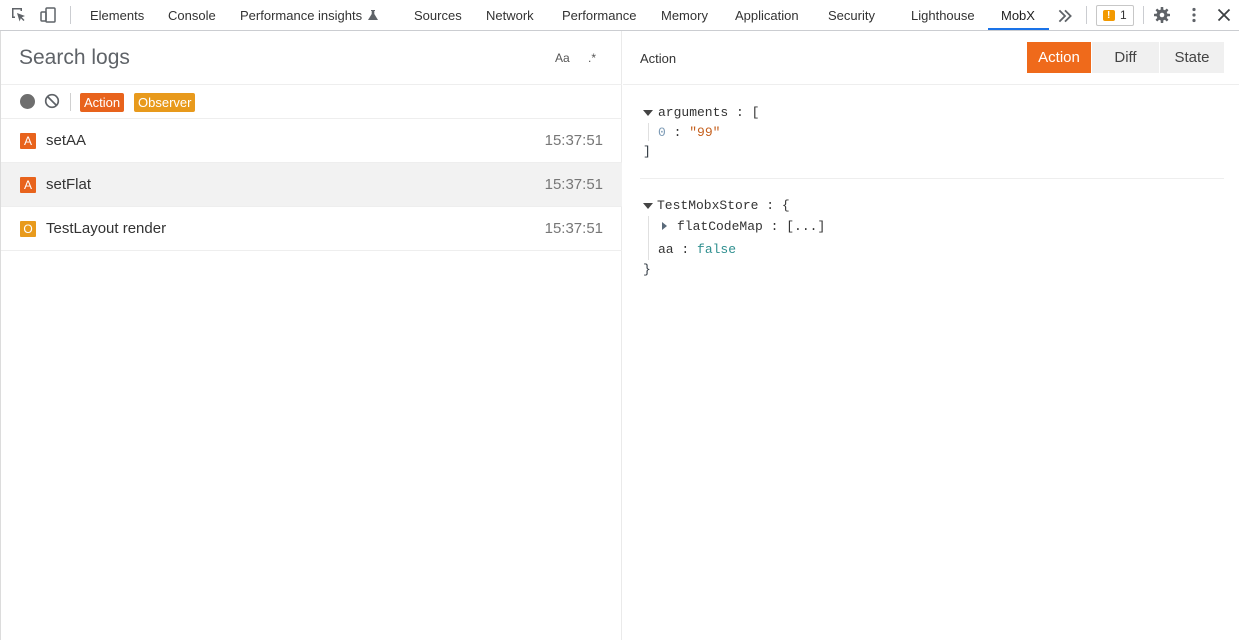 The width and height of the screenshot is (1239, 640). What do you see at coordinates (1224, 15) in the screenshot?
I see `close-devtools-icon` at bounding box center [1224, 15].